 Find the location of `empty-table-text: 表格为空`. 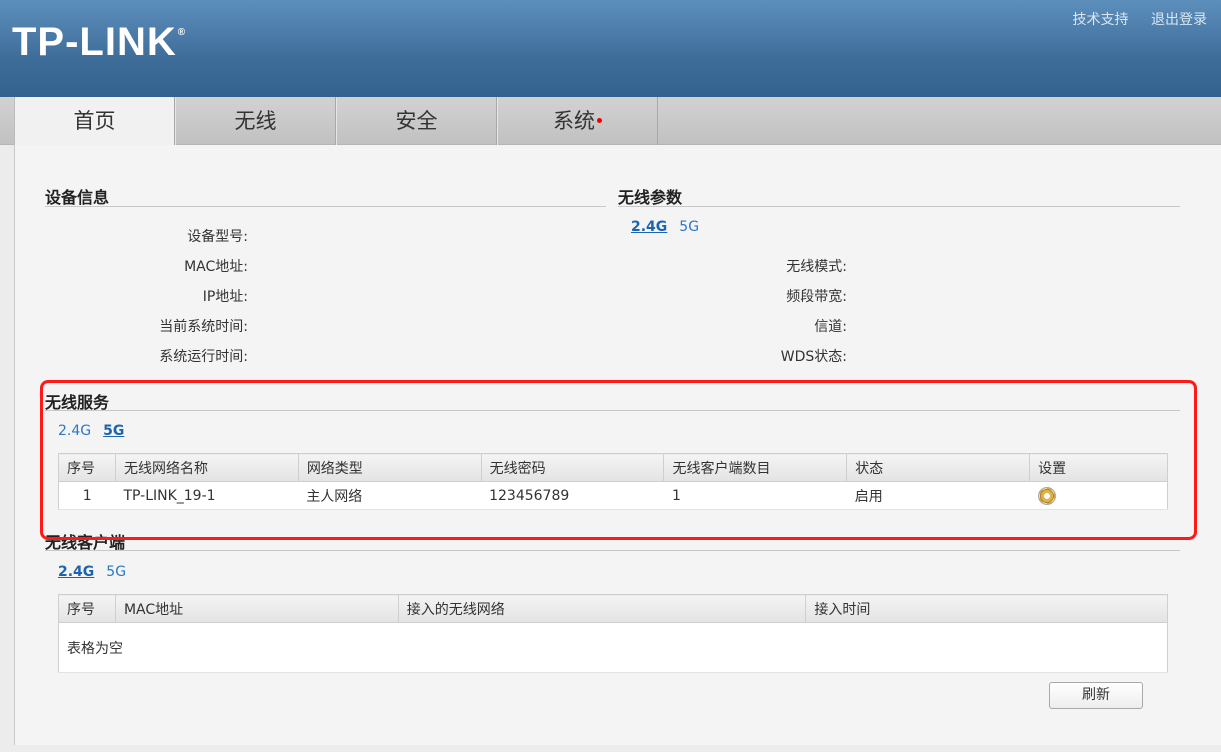

empty-table-text: 表格为空 is located at coordinates (613, 647).